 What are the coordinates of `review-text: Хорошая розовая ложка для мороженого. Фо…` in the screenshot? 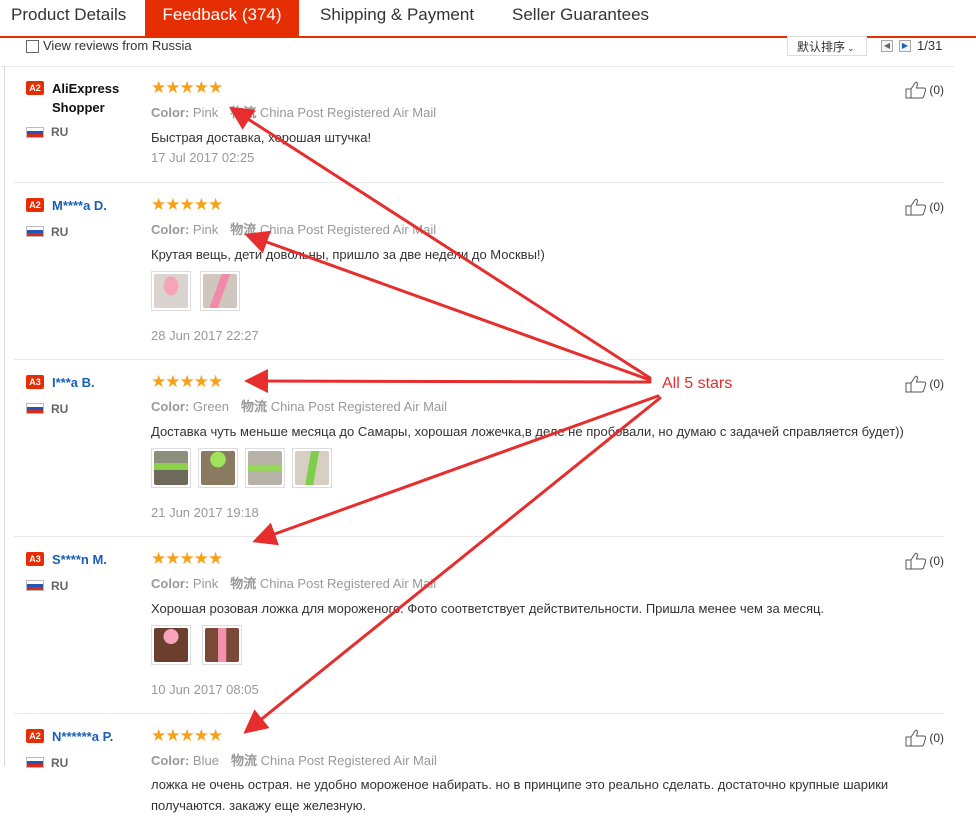 It's located at (488, 608).